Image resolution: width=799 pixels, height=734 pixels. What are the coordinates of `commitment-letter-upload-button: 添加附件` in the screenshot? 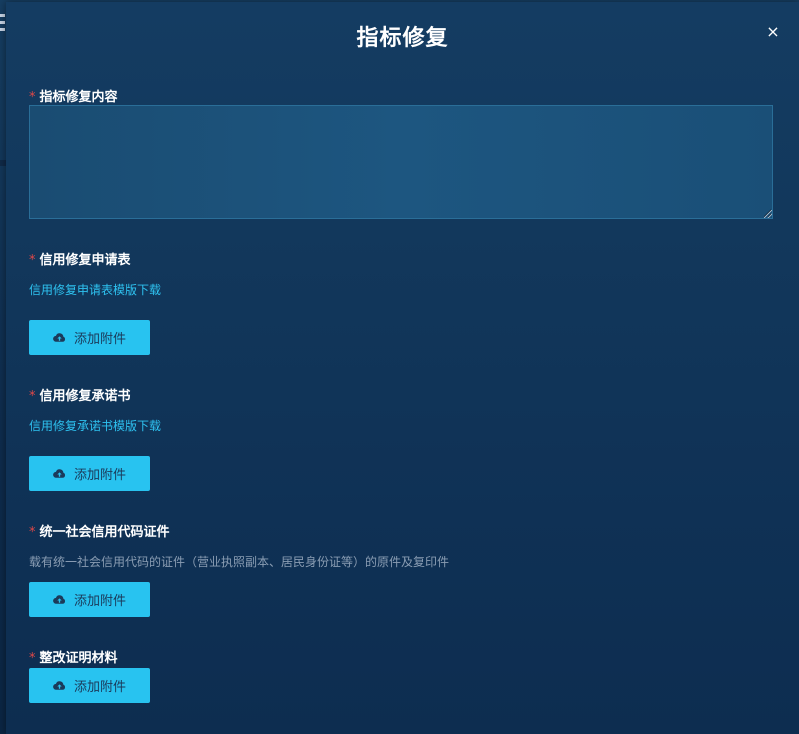 It's located at (89, 473).